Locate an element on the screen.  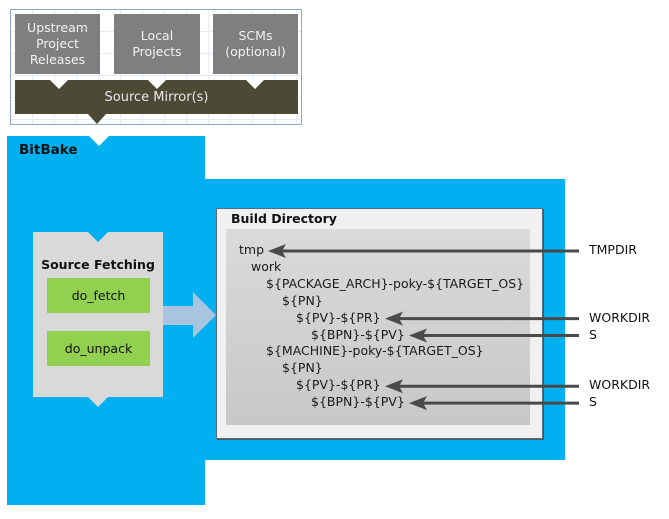
pointer-arrows is located at coordinates (423, 327).